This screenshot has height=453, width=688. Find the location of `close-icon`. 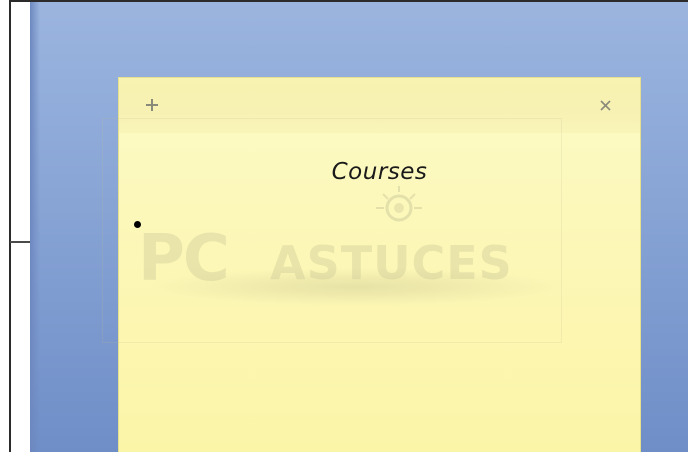

close-icon is located at coordinates (605, 105).